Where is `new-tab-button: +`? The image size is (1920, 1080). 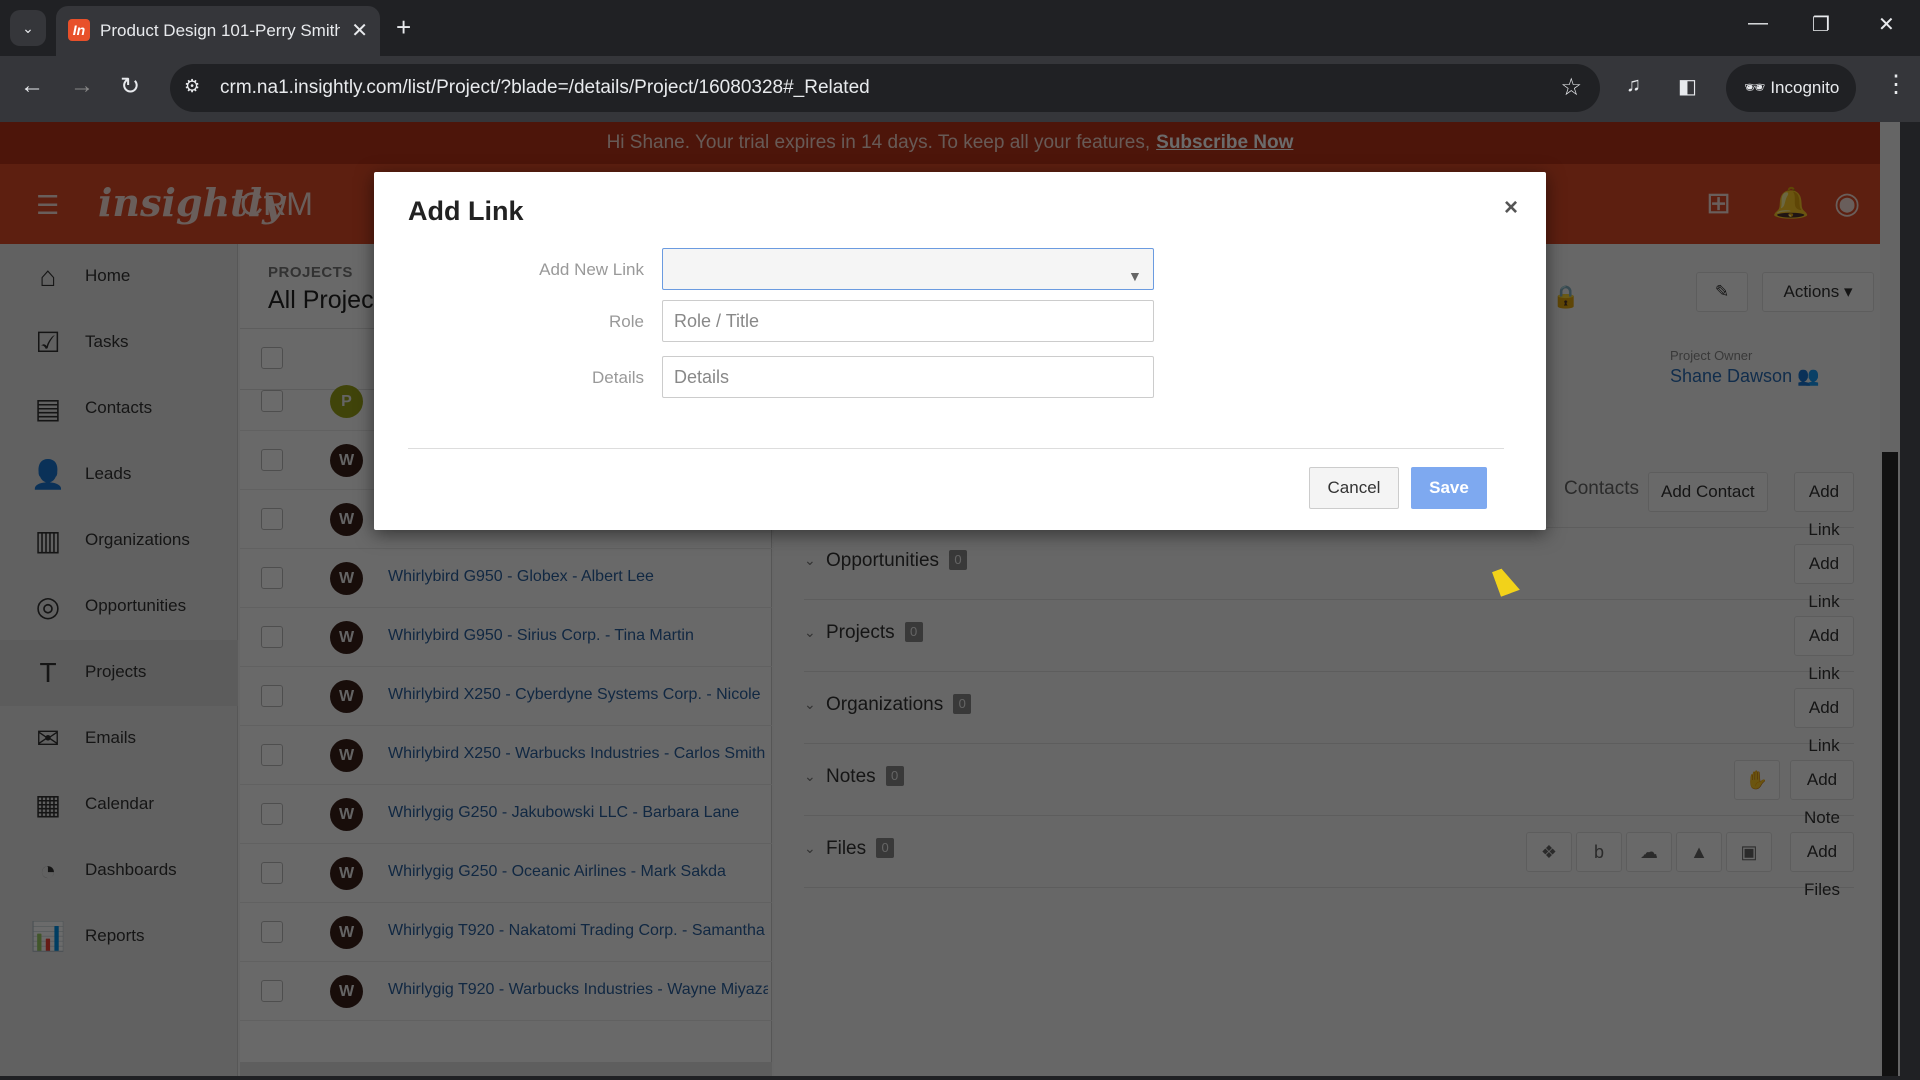 new-tab-button: + is located at coordinates (403, 27).